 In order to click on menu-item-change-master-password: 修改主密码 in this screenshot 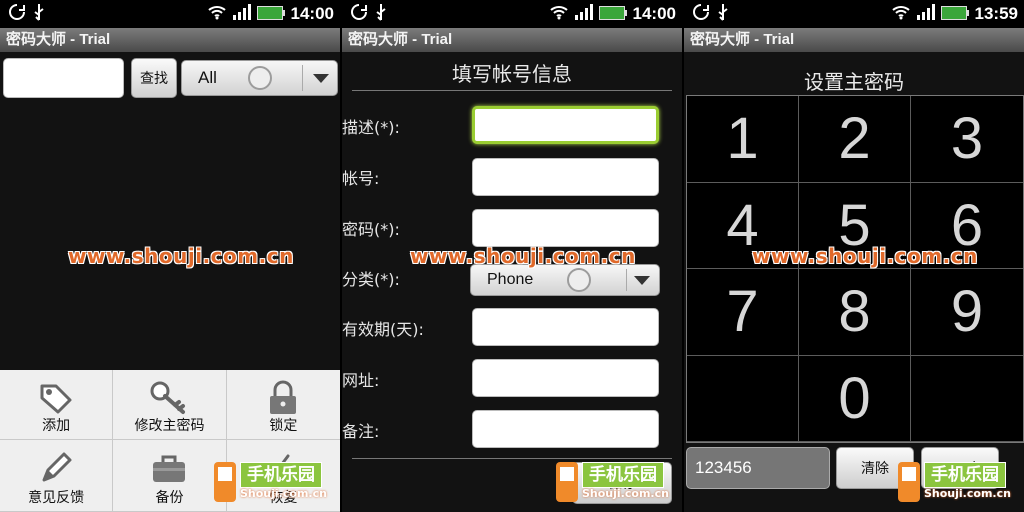, I will do `click(170, 405)`.